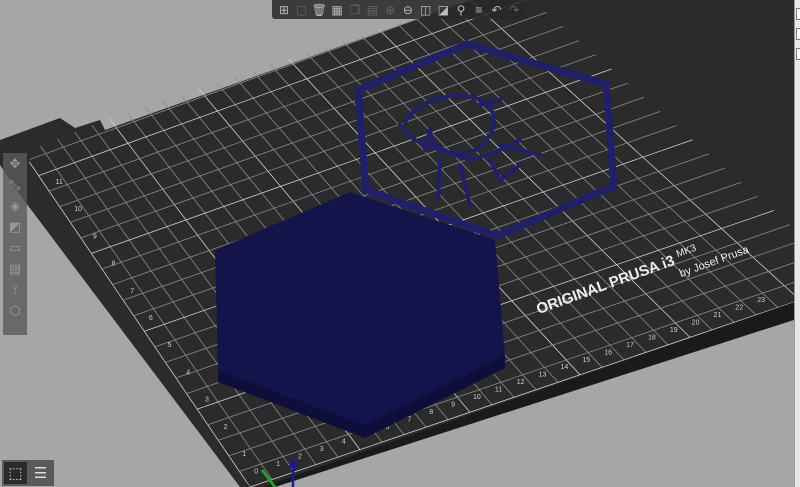 This screenshot has height=487, width=800. I want to click on sidebar-edge, so click(797, 243).